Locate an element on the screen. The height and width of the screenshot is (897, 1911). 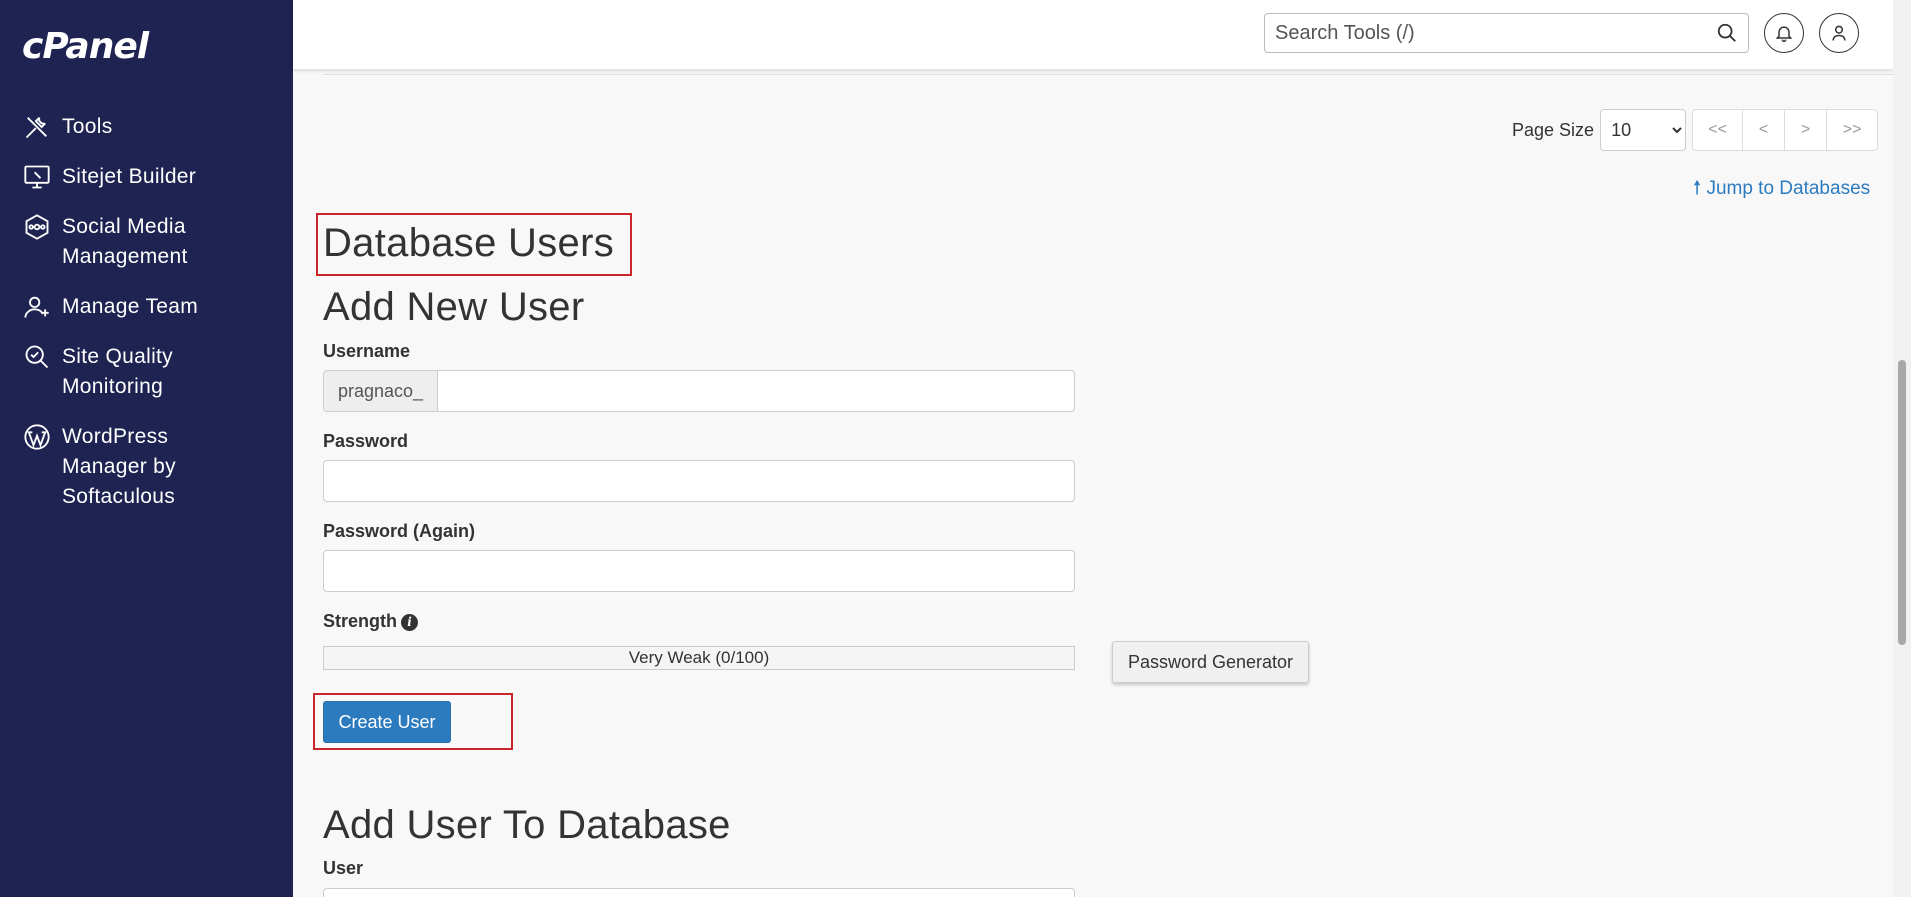
username-label: Username is located at coordinates (367, 351).